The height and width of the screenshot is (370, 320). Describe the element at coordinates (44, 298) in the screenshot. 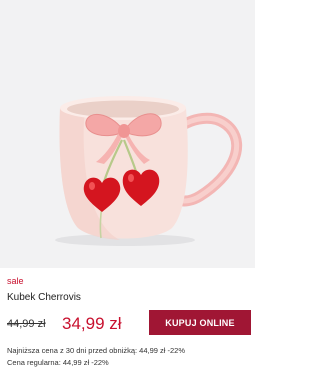

I see `product-name: Kubek Cherrovis` at that location.